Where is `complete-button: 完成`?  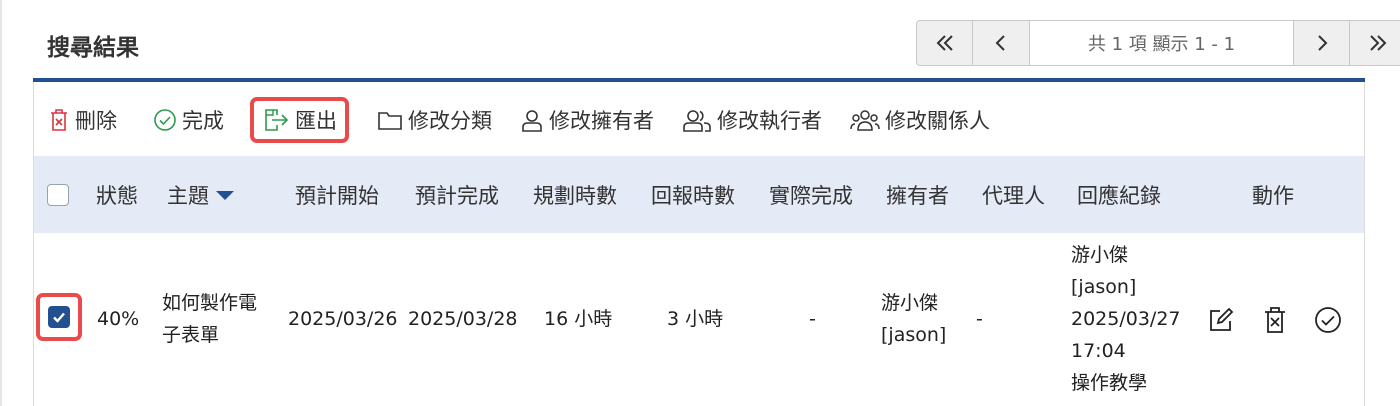 complete-button: 完成 is located at coordinates (188, 120).